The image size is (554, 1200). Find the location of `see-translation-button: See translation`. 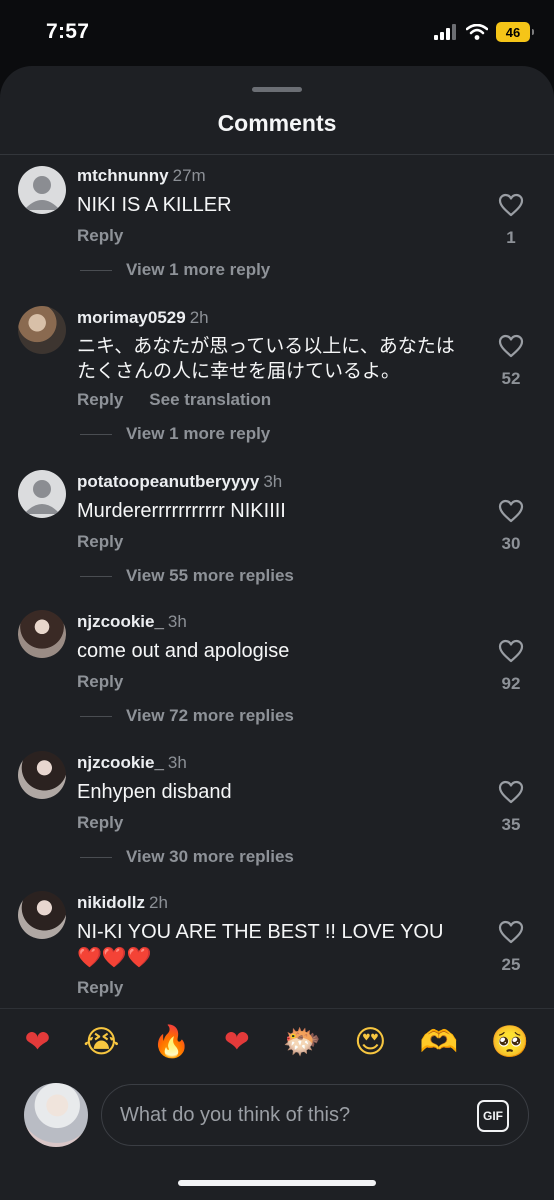

see-translation-button: See translation is located at coordinates (210, 400).